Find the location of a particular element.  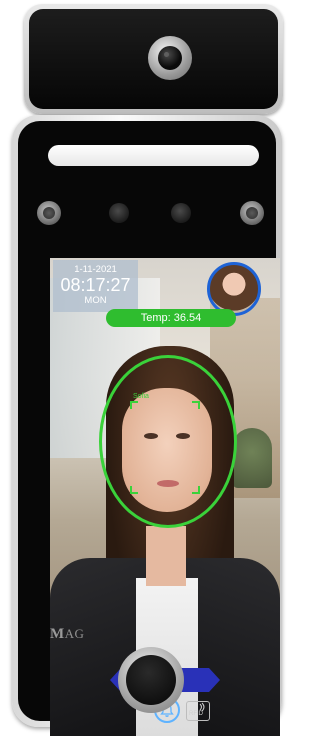

face-detection-outline is located at coordinates (168, 441).